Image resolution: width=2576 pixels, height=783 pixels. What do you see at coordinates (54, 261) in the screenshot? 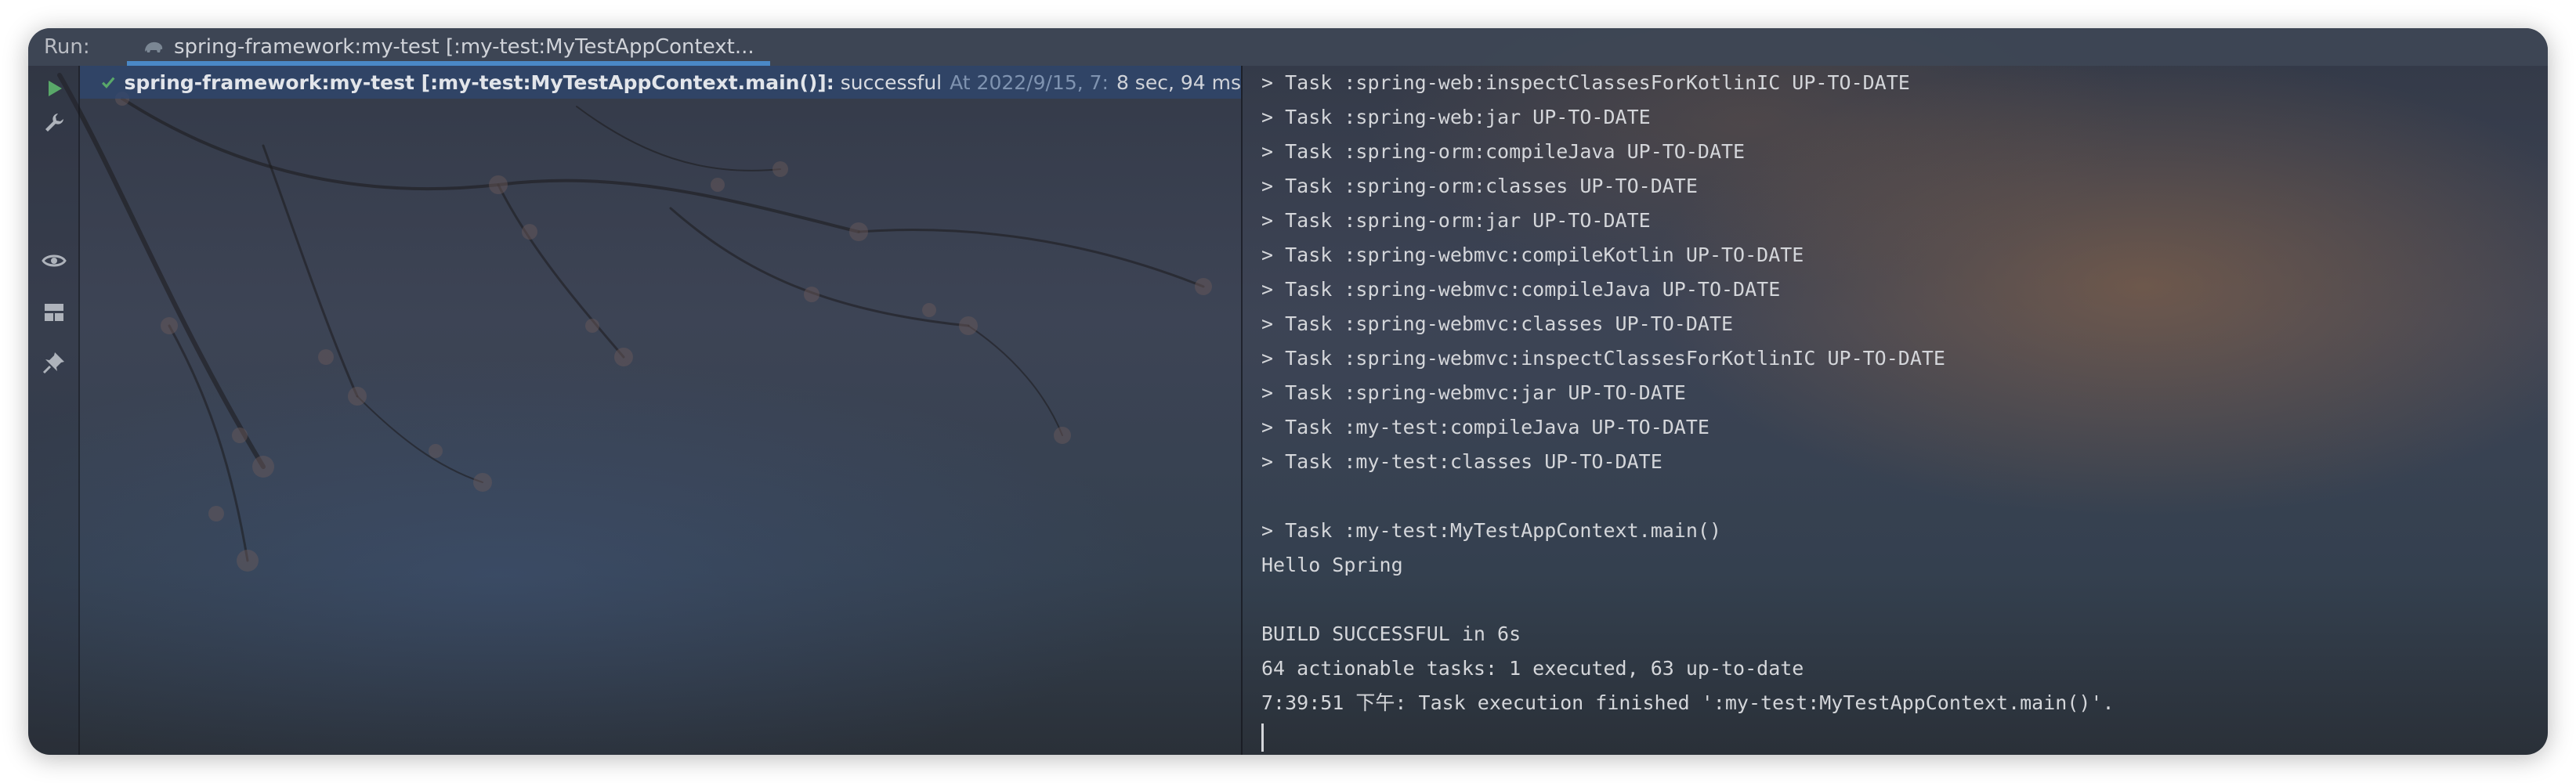
I see `eye-icon` at bounding box center [54, 261].